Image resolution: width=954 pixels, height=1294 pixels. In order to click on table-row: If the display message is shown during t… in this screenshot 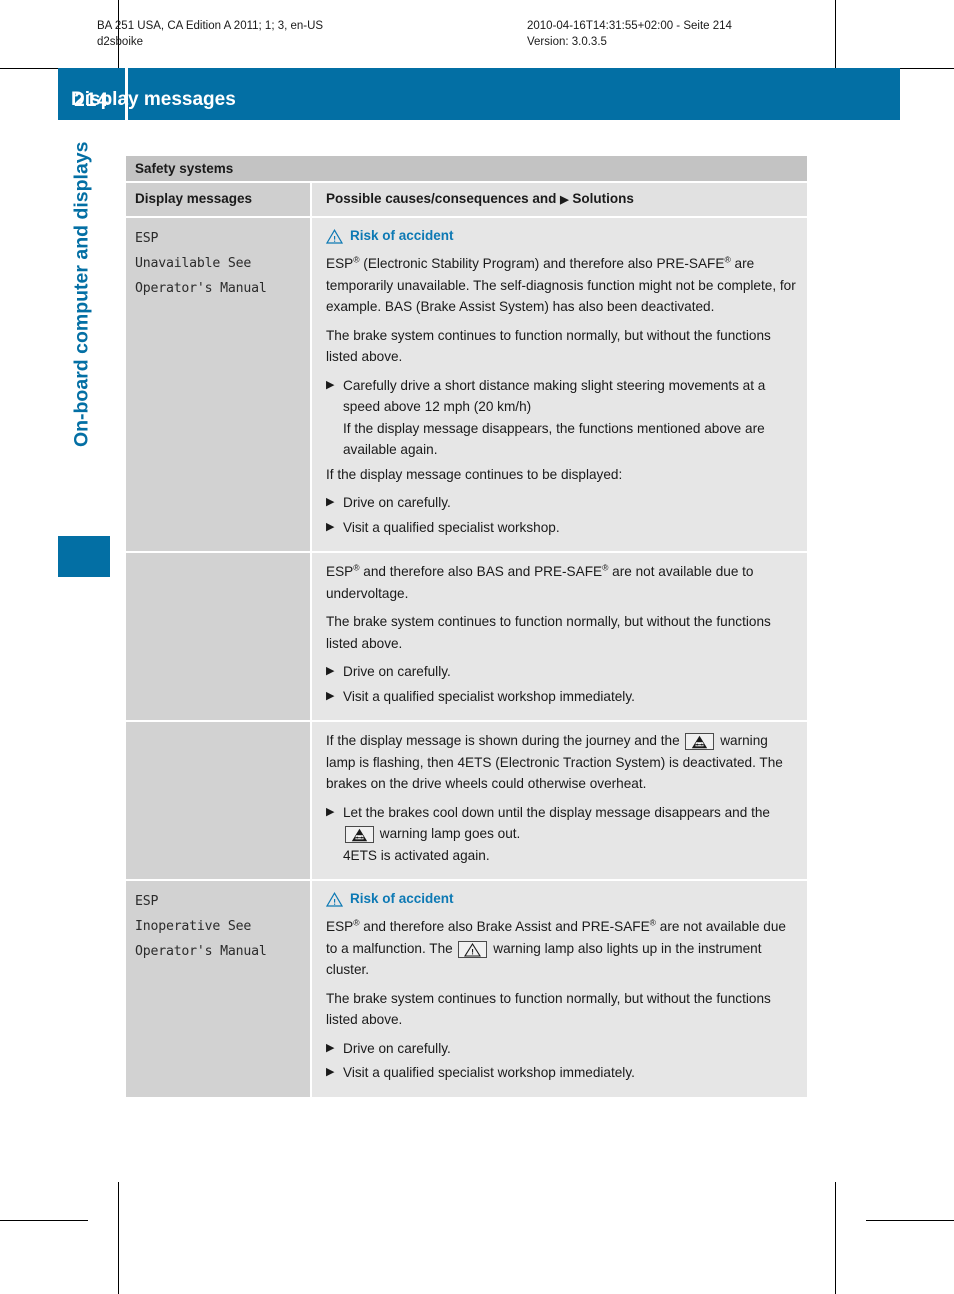, I will do `click(466, 800)`.